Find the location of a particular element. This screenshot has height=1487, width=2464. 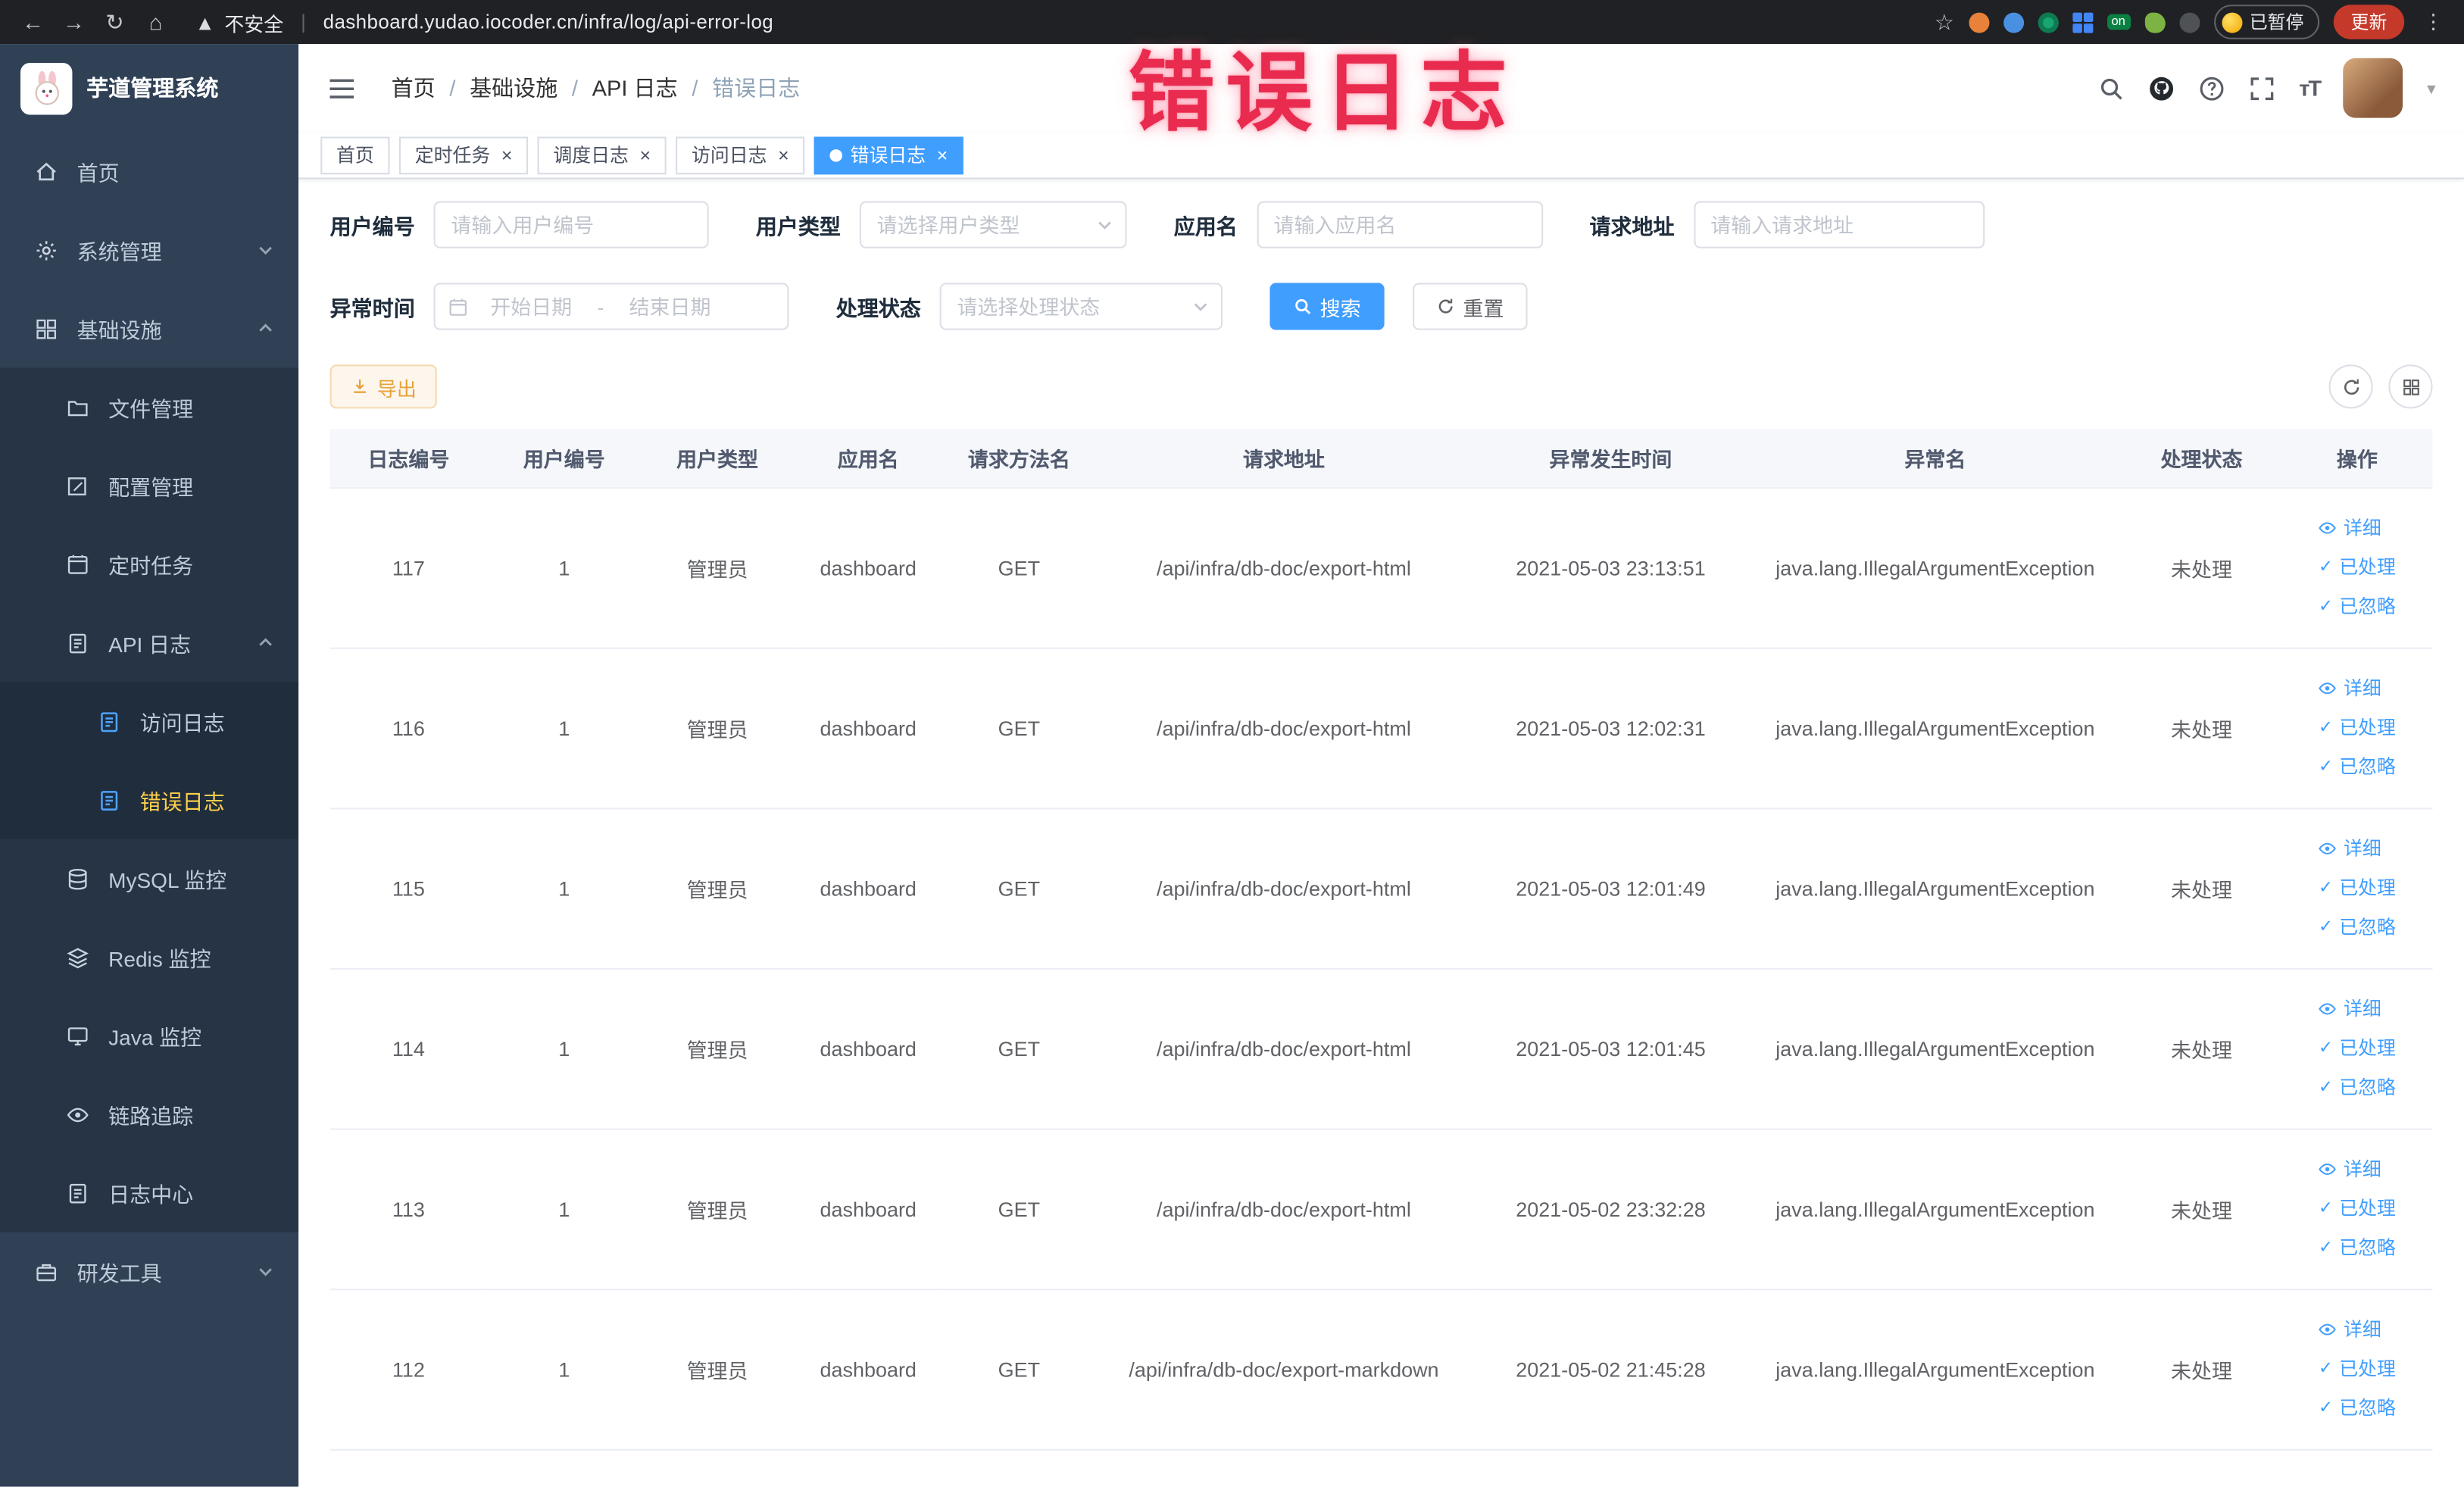

sidebar-item-scheduled-jobs: 定时任务 is located at coordinates (149, 564).